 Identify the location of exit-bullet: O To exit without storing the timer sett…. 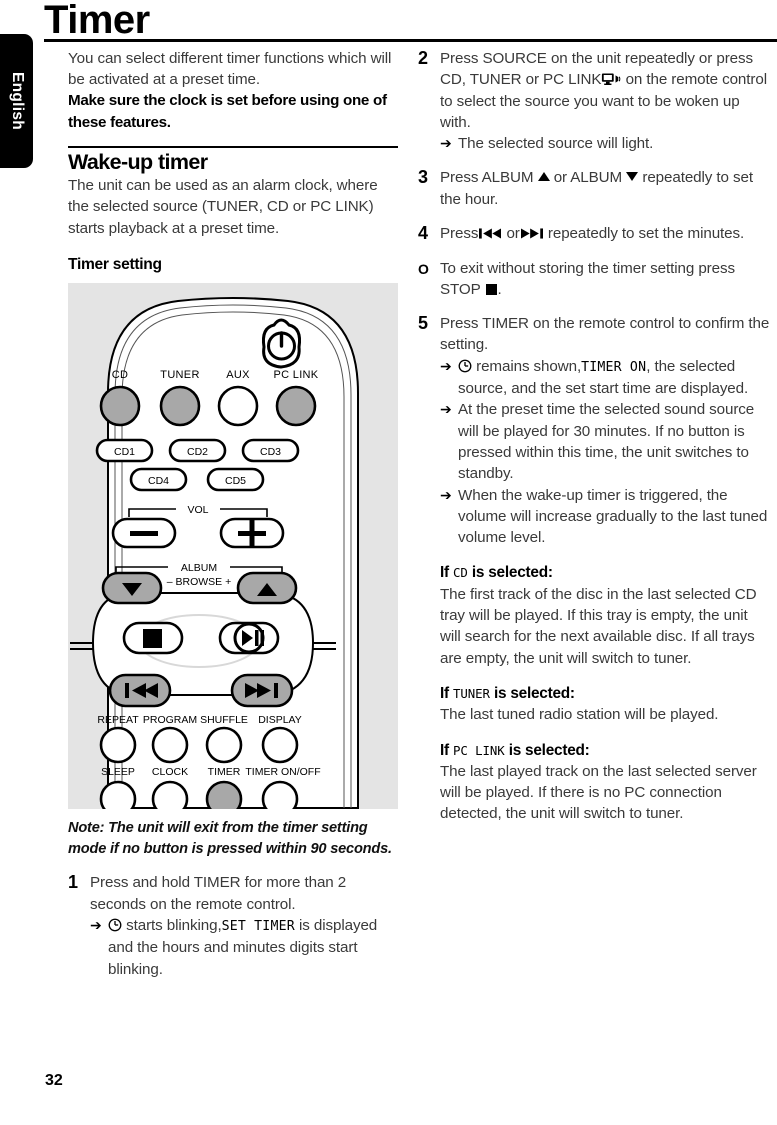
(594, 279).